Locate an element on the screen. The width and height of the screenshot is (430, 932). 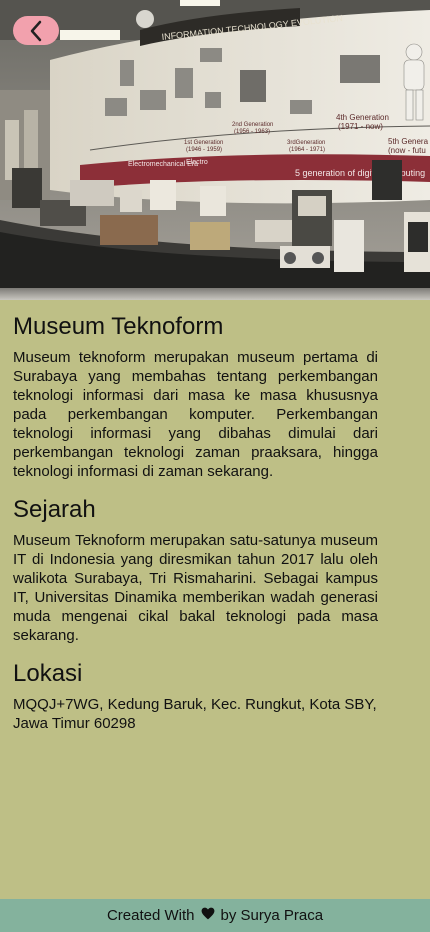
banner-bottom-text: 5 generation of digital computing is located at coordinates (360, 173).